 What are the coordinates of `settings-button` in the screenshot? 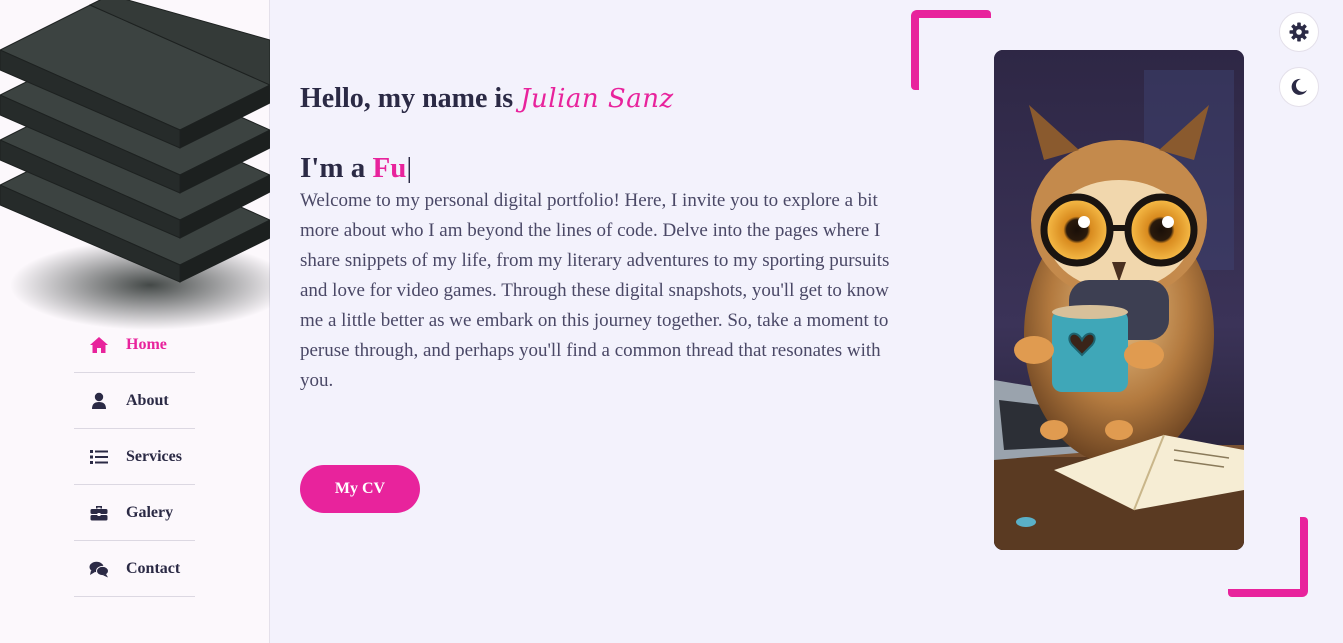 It's located at (1299, 32).